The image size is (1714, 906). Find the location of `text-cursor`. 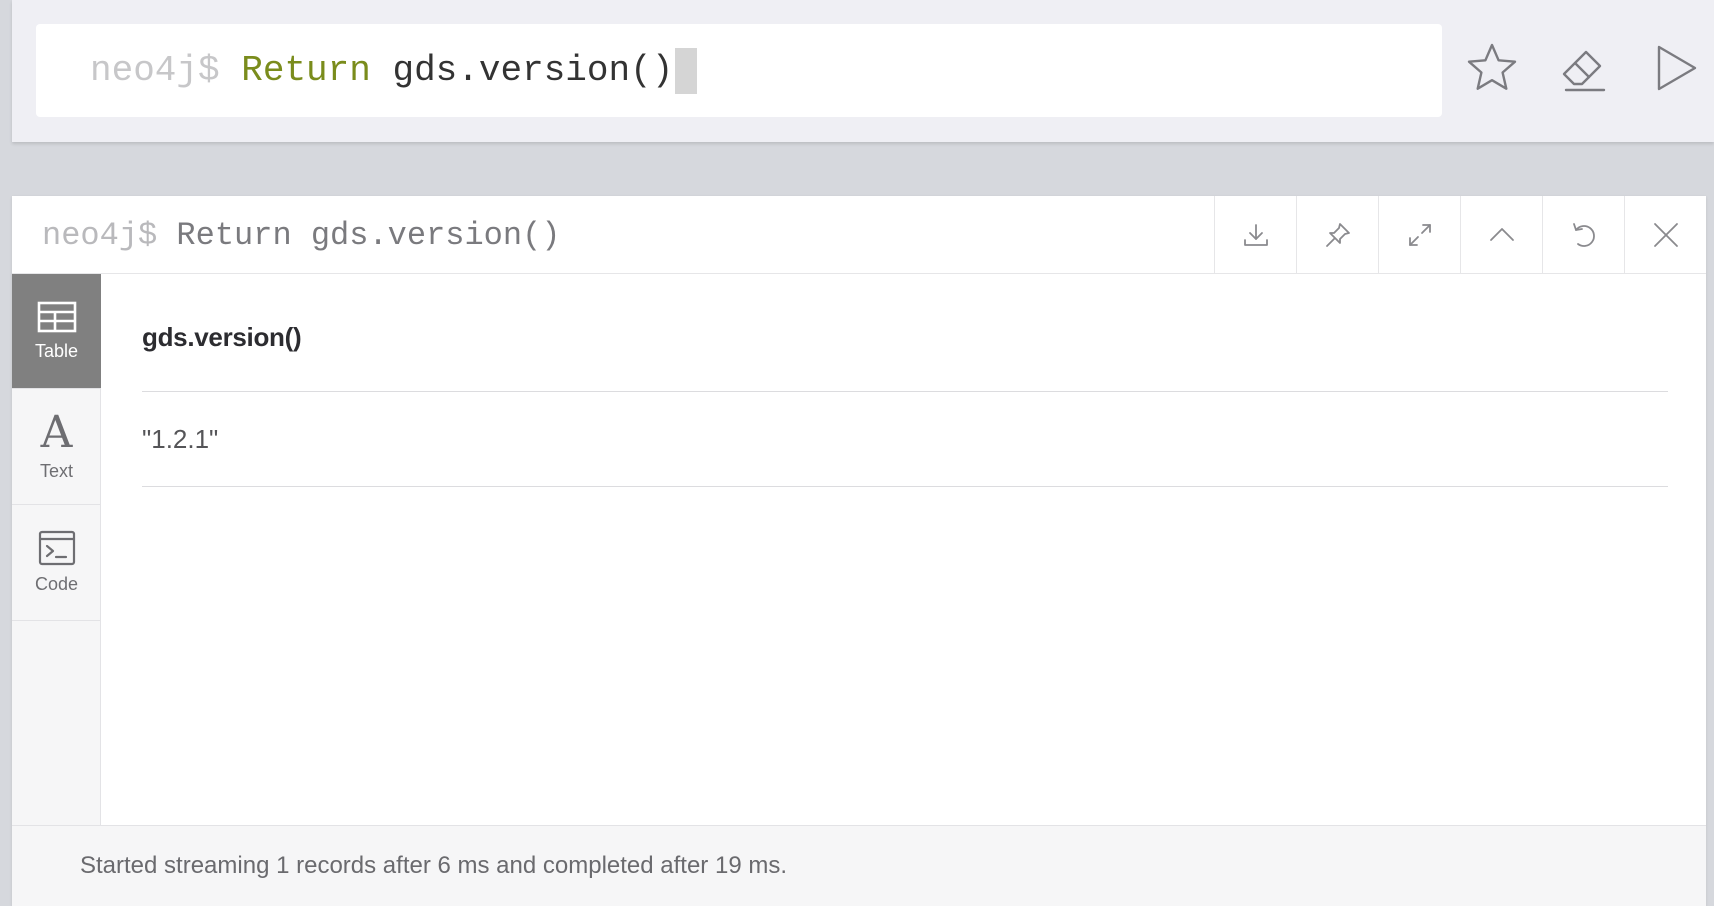

text-cursor is located at coordinates (686, 70).